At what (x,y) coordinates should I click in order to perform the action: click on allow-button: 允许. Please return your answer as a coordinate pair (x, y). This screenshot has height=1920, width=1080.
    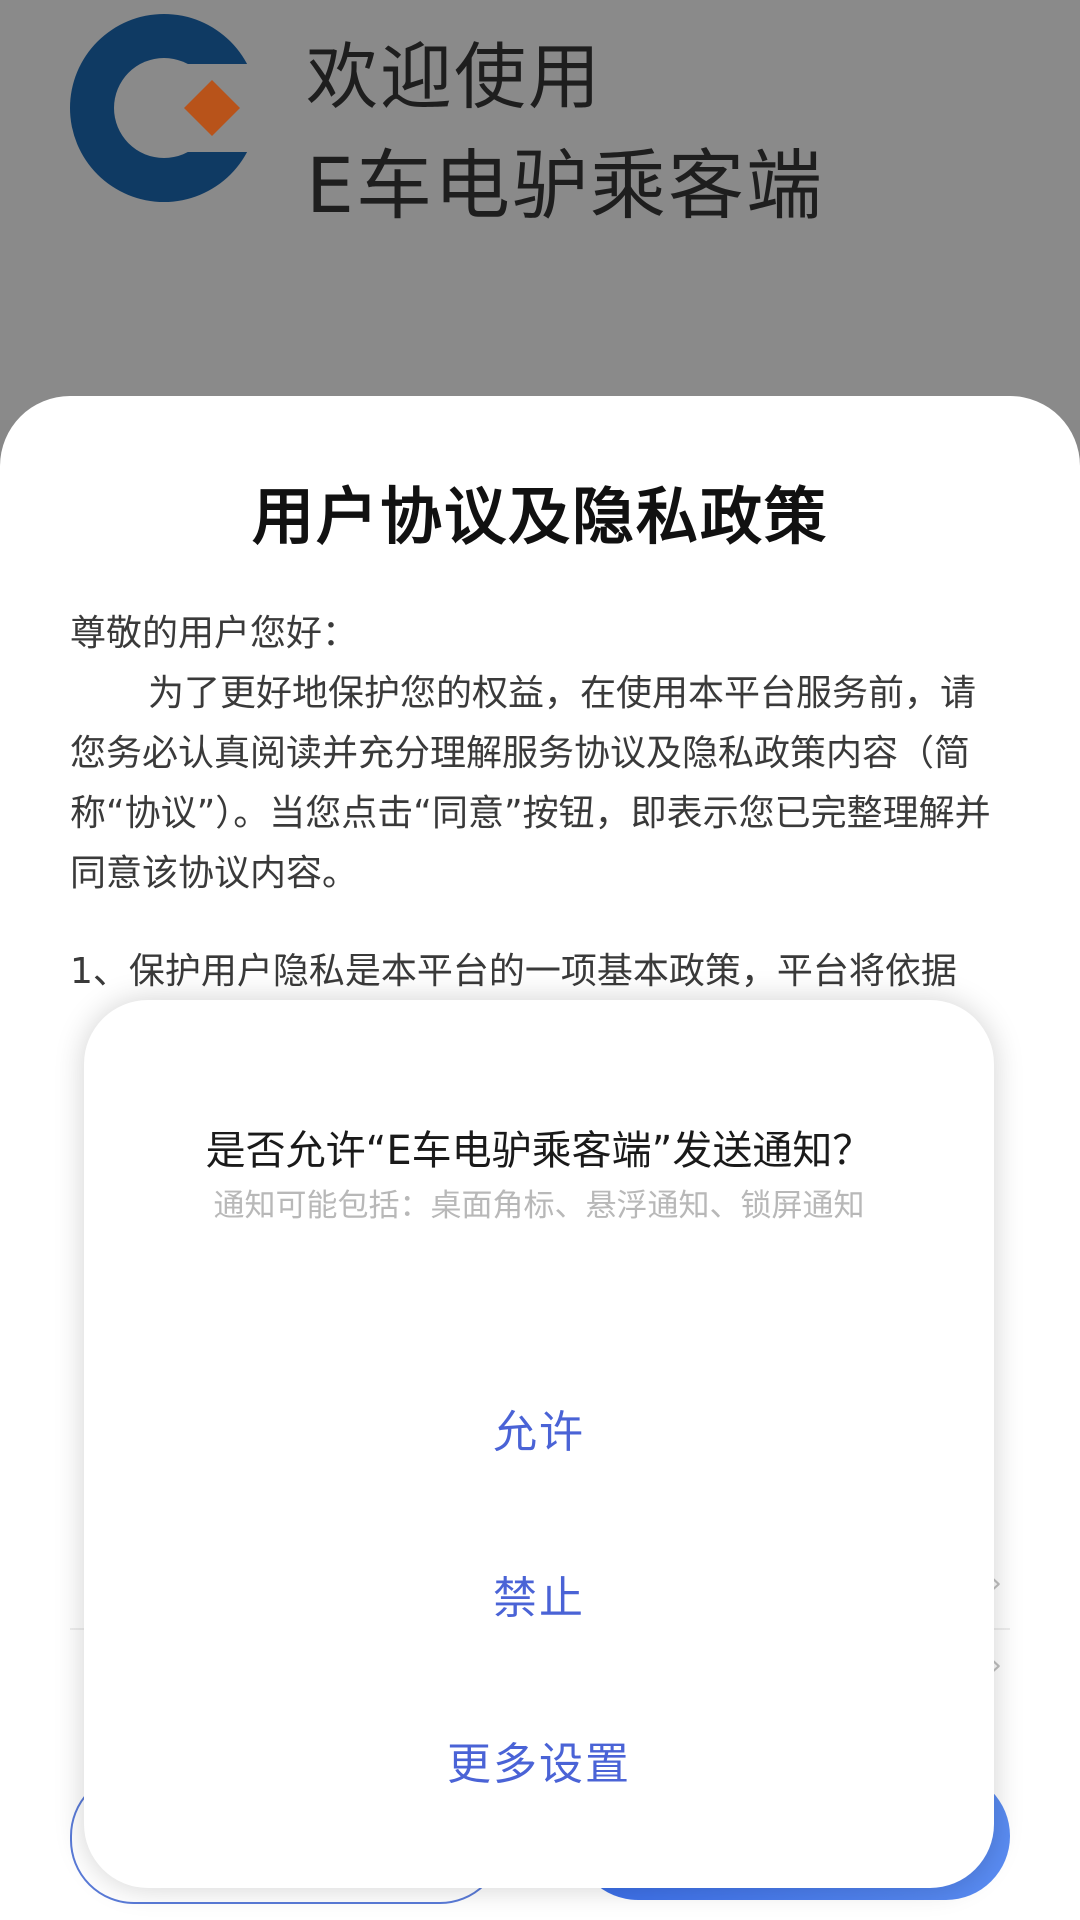
    Looking at the image, I should click on (539, 1432).